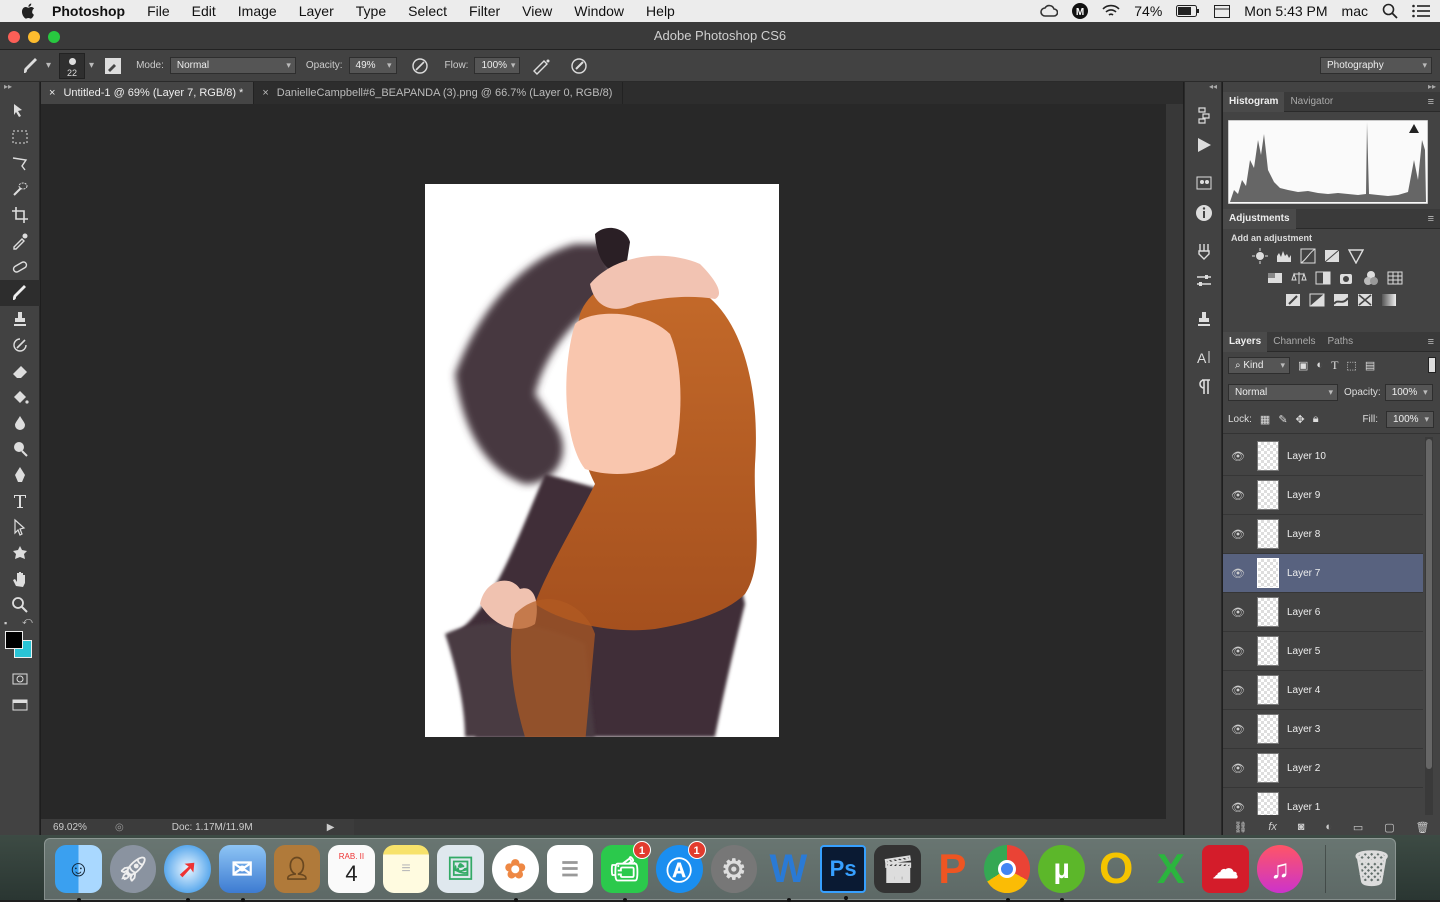  Describe the element at coordinates (1410, 419) in the screenshot. I see `fill-input: 100%` at that location.